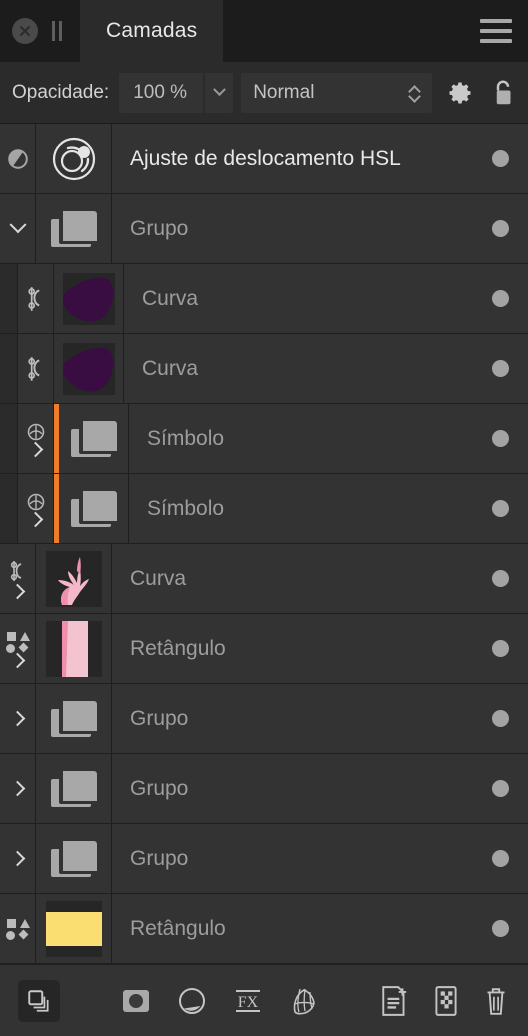 The height and width of the screenshot is (1036, 528). I want to click on layer-effects-fx-icon: FX, so click(248, 1001).